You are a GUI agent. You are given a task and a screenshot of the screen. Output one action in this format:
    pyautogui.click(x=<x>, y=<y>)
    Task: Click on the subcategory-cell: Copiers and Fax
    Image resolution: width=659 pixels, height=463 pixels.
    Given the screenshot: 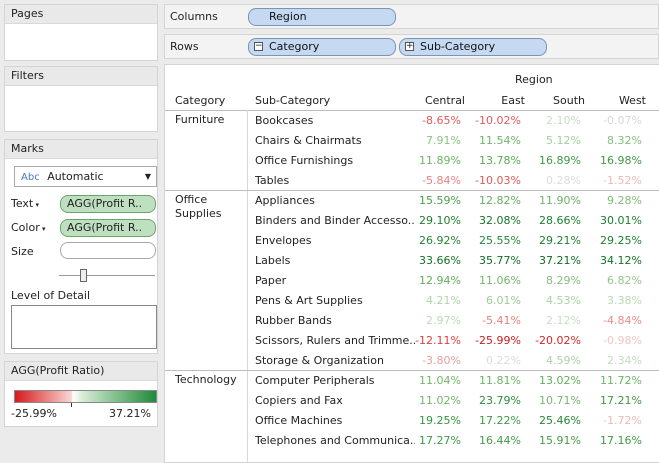 What is the action you would take?
    pyautogui.click(x=335, y=400)
    